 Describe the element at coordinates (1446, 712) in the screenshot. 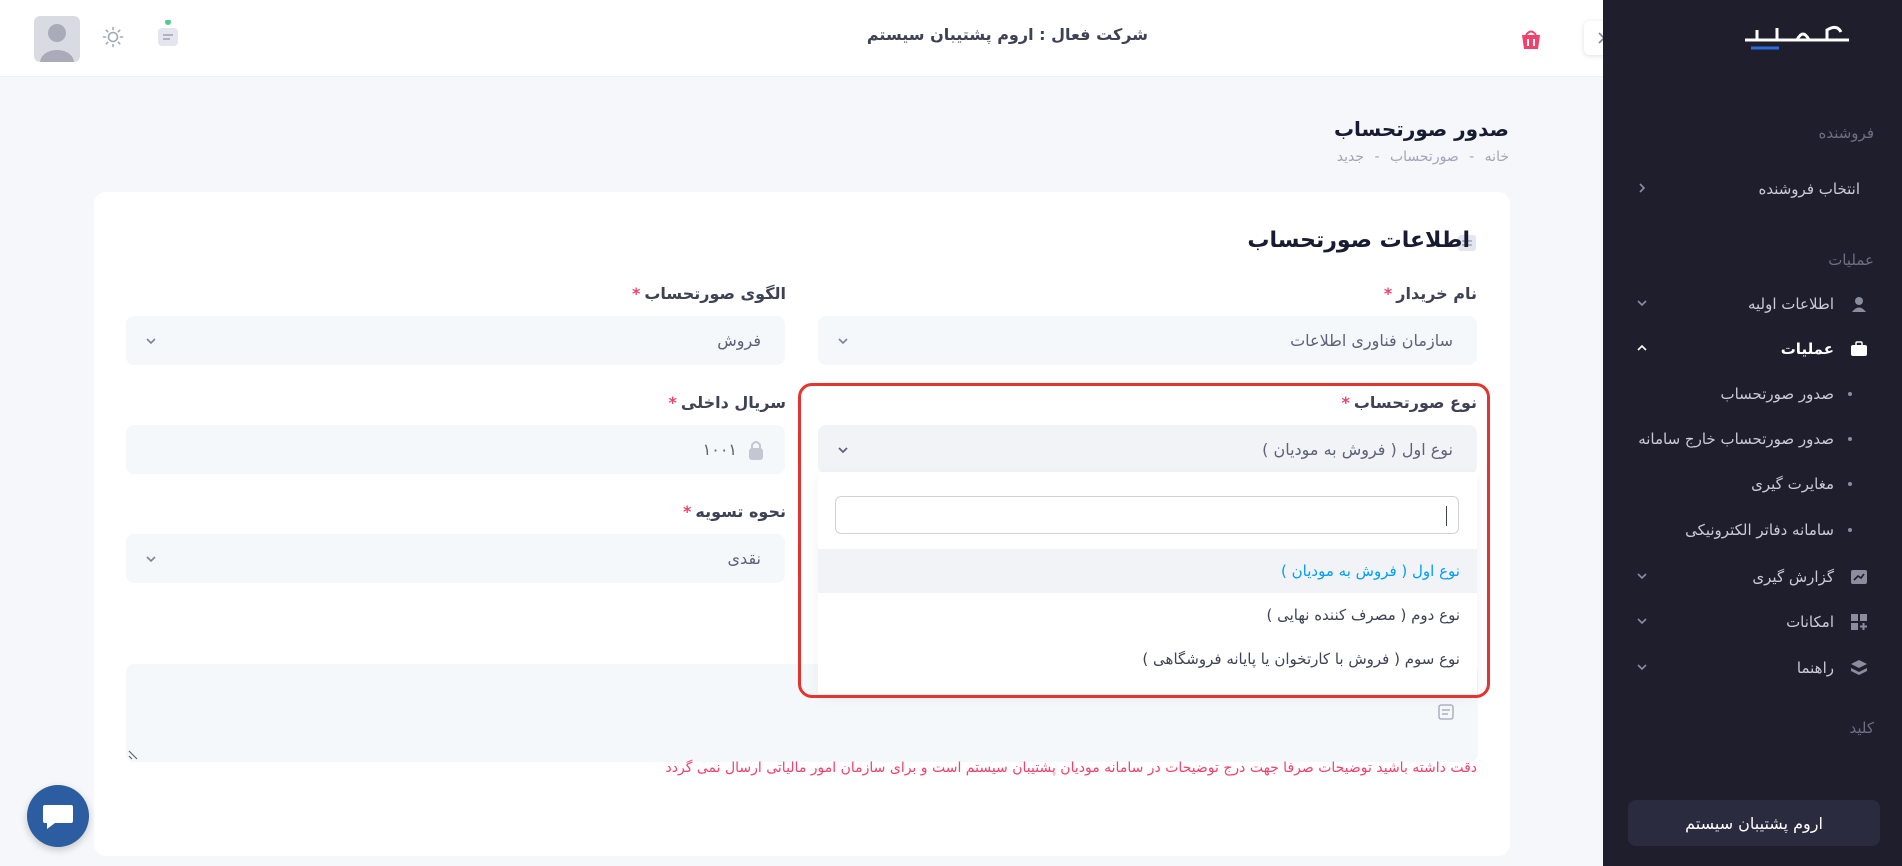

I see `notes-icon` at that location.